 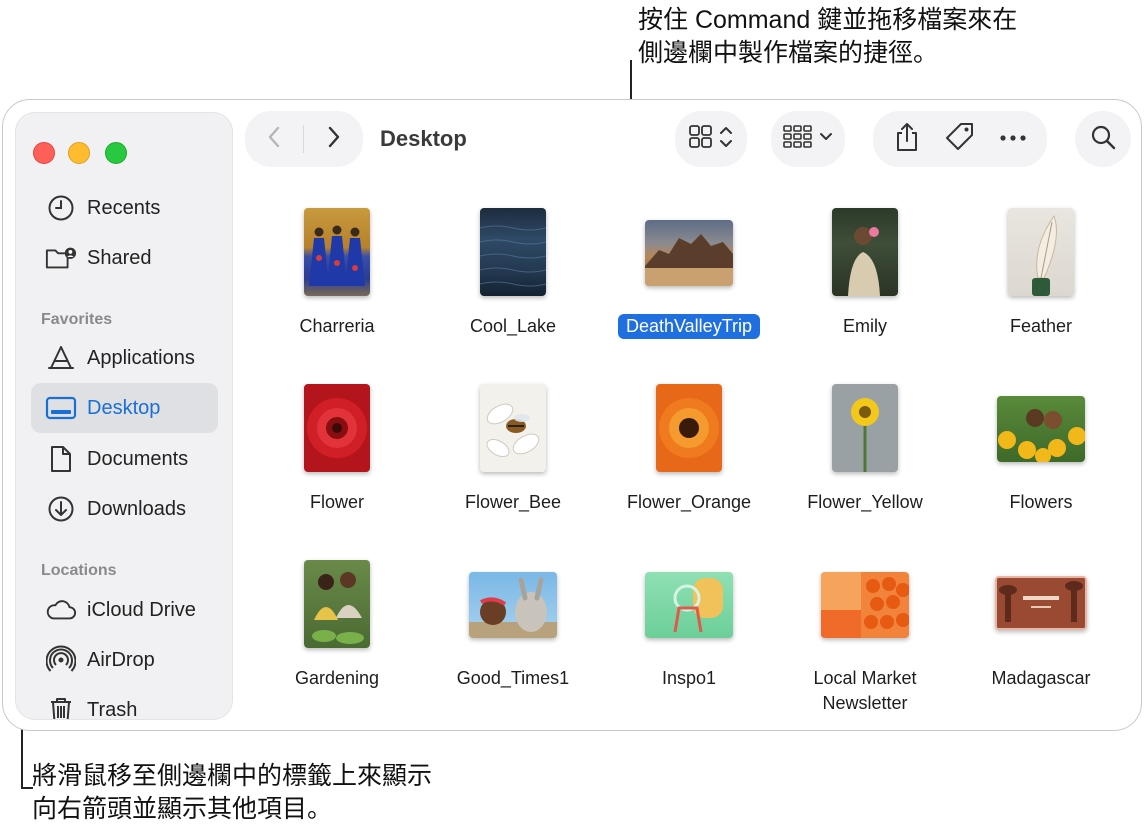 I want to click on file-name: Flower_Bee, so click(x=513, y=502).